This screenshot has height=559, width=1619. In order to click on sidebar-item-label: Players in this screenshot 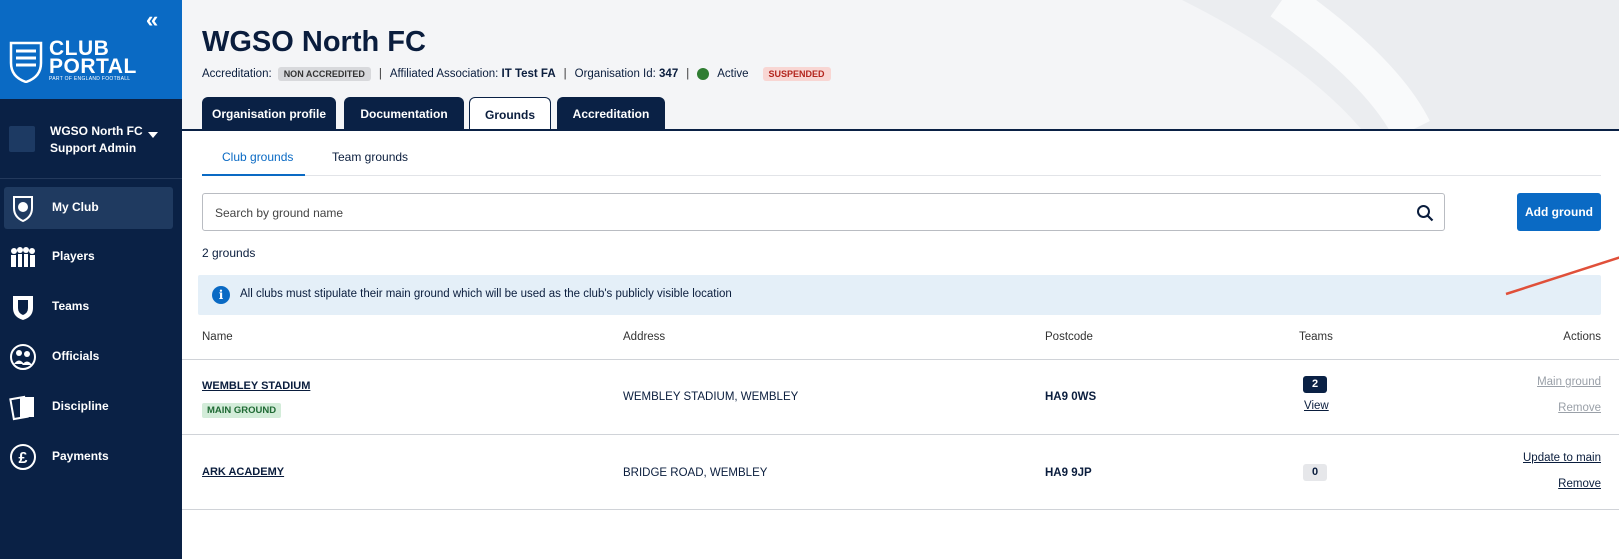, I will do `click(73, 256)`.